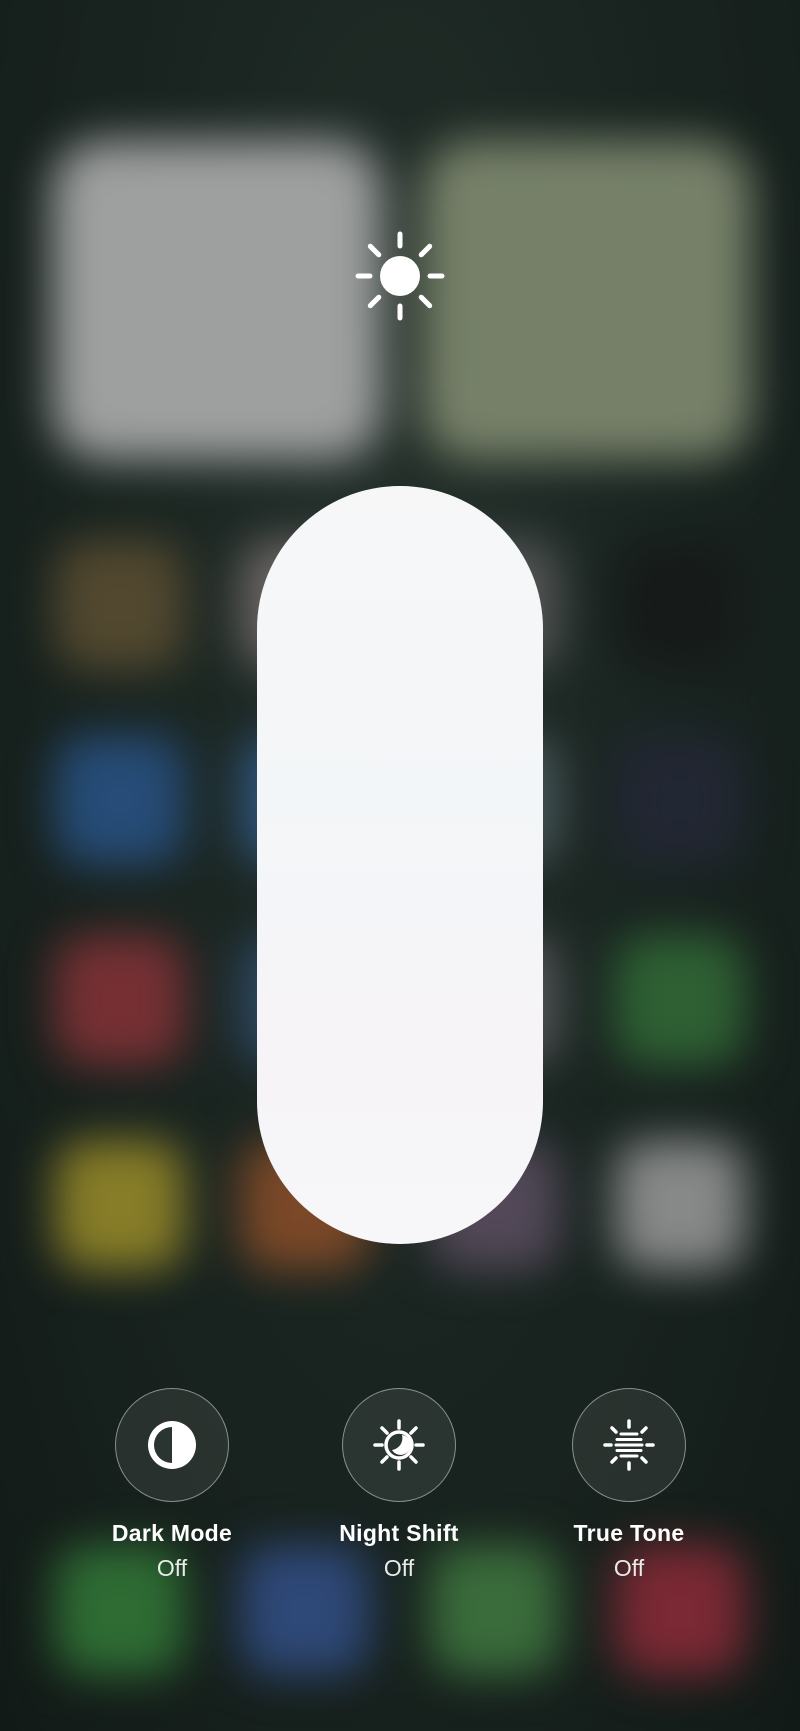  I want to click on dark-mode-icon, so click(172, 1445).